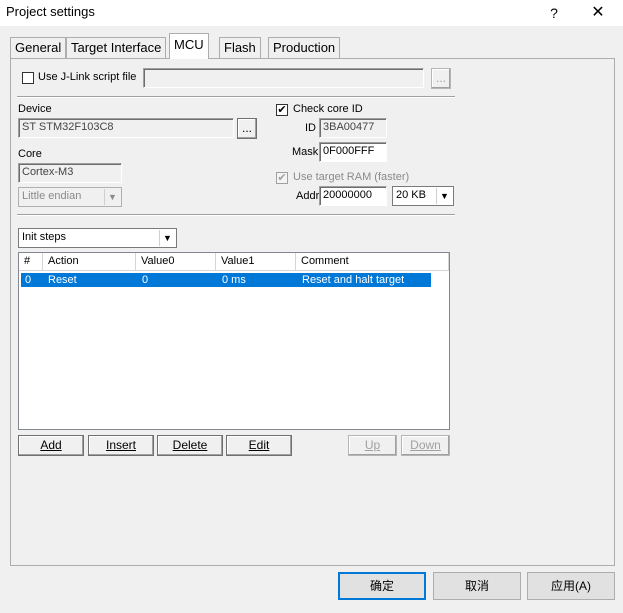  Describe the element at coordinates (598, 13) in the screenshot. I see `close-icon: ✕` at that location.